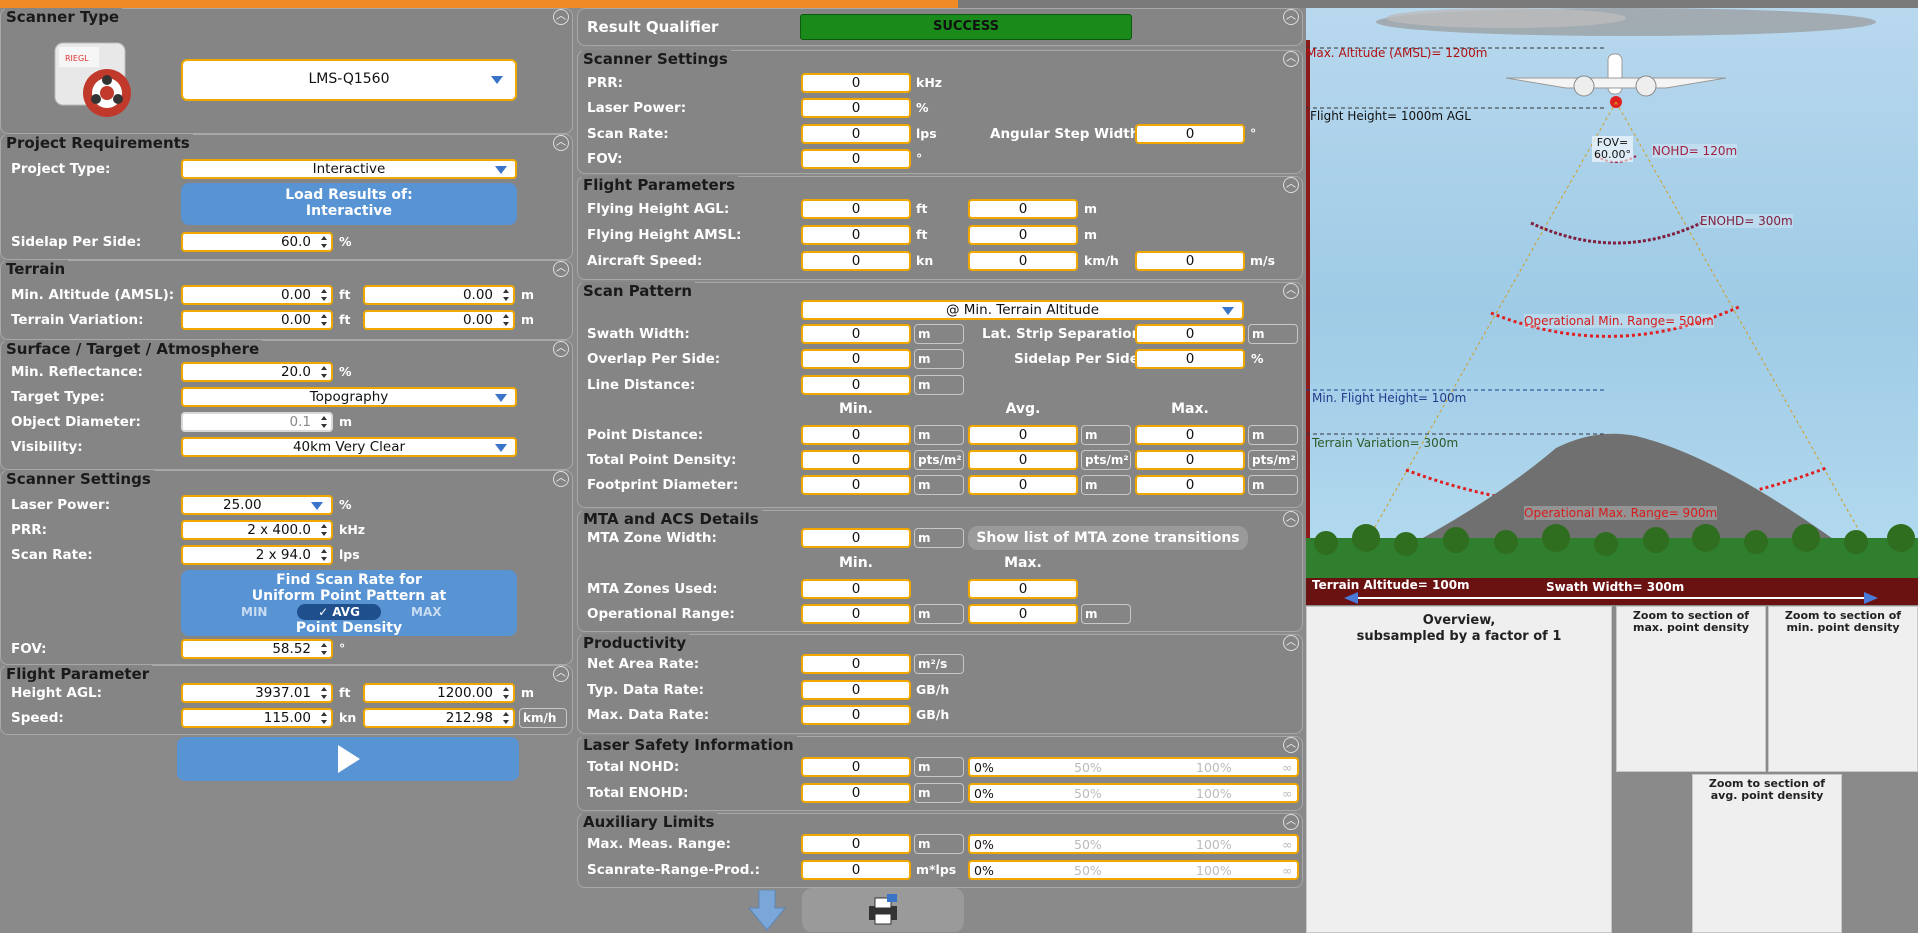 The image size is (1918, 933). Describe the element at coordinates (605, 83) in the screenshot. I see `prr-label: PRR:` at that location.